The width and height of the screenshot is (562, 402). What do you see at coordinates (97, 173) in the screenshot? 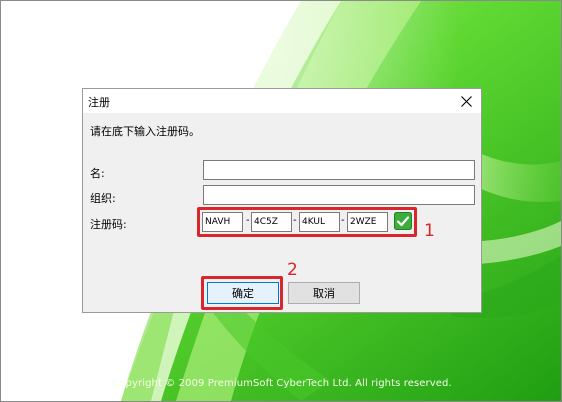
I see `name-label: 名:` at bounding box center [97, 173].